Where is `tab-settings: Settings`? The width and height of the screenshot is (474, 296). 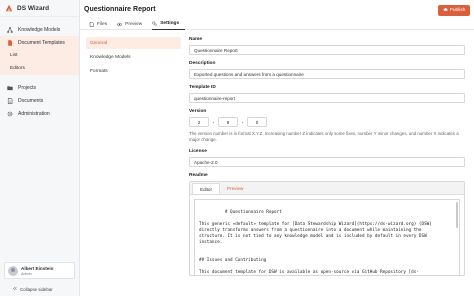
tab-settings: Settings is located at coordinates (169, 25).